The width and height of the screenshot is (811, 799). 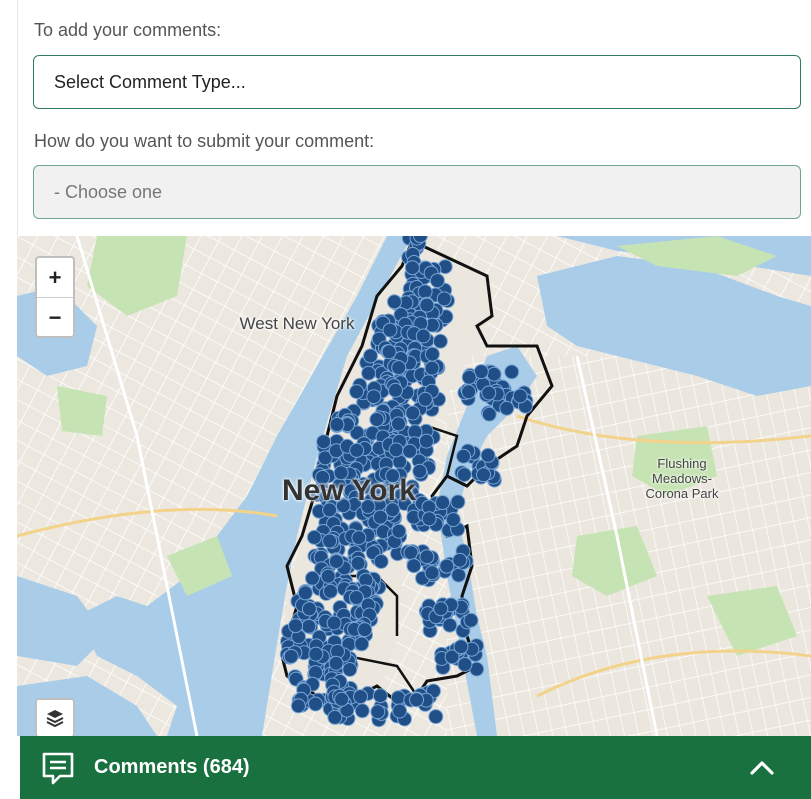 I want to click on submit-method-label: How do you want to submit your comment:, so click(x=204, y=141).